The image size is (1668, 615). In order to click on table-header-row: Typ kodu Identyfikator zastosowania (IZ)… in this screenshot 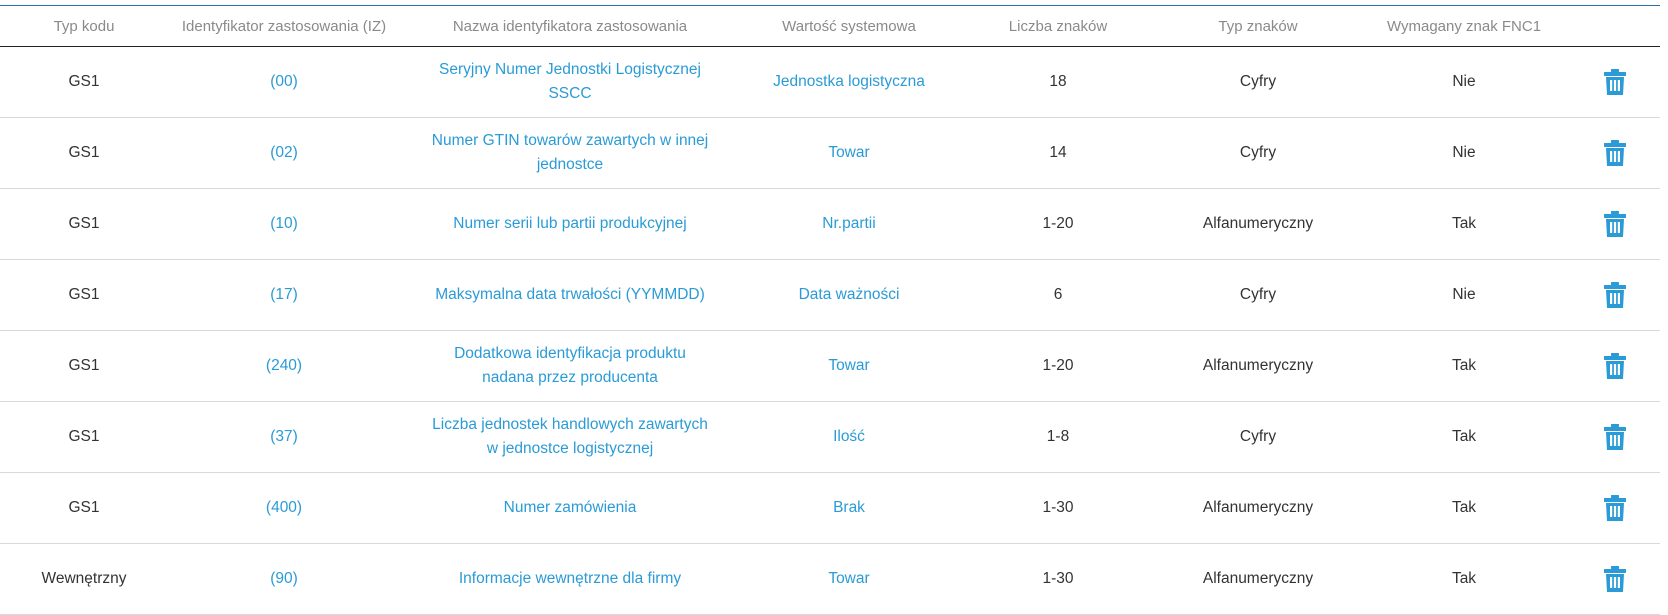, I will do `click(830, 26)`.